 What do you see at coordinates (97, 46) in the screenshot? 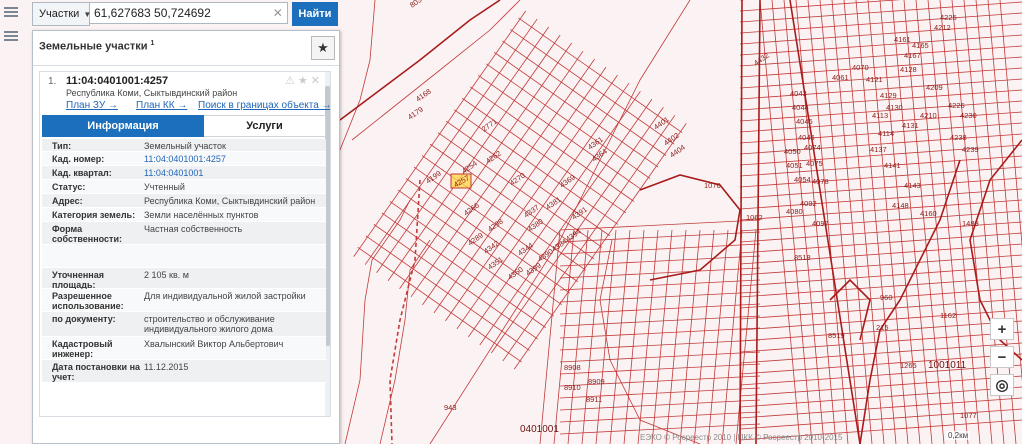
I see `panel-title: Земельные участки 1` at bounding box center [97, 46].